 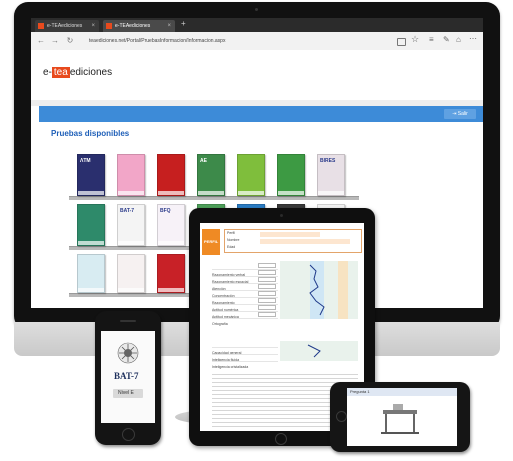 I want to click on report-row: Razonamiento espacial, so click(x=245, y=277).